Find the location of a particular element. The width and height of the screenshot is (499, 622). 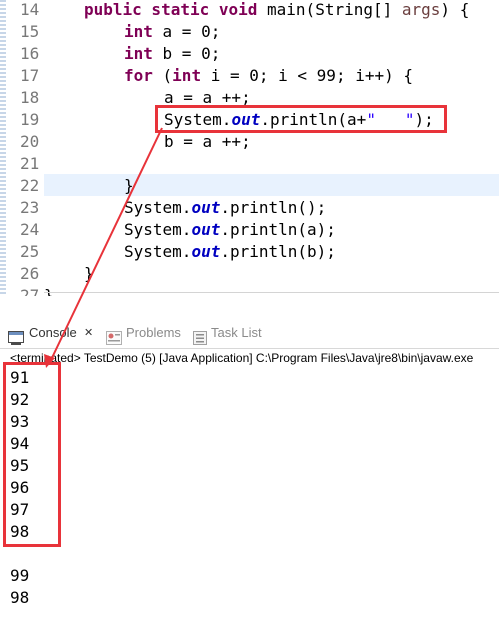

line-number: 25 is located at coordinates (30, 251).